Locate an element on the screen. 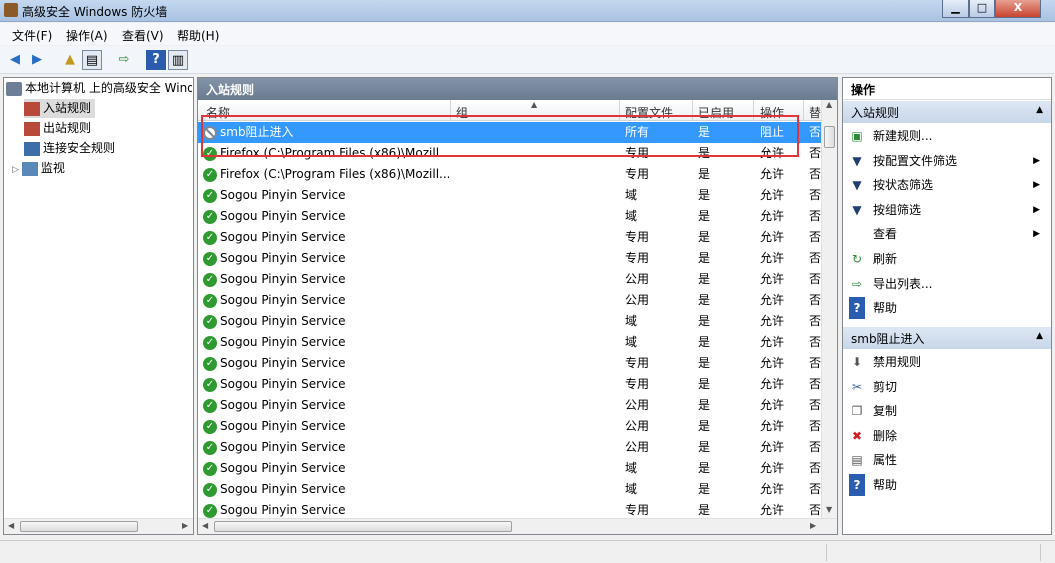 Image resolution: width=1055 pixels, height=563 pixels. tree-horizontal-scrollbar: ◀ ▶ is located at coordinates (98, 526).